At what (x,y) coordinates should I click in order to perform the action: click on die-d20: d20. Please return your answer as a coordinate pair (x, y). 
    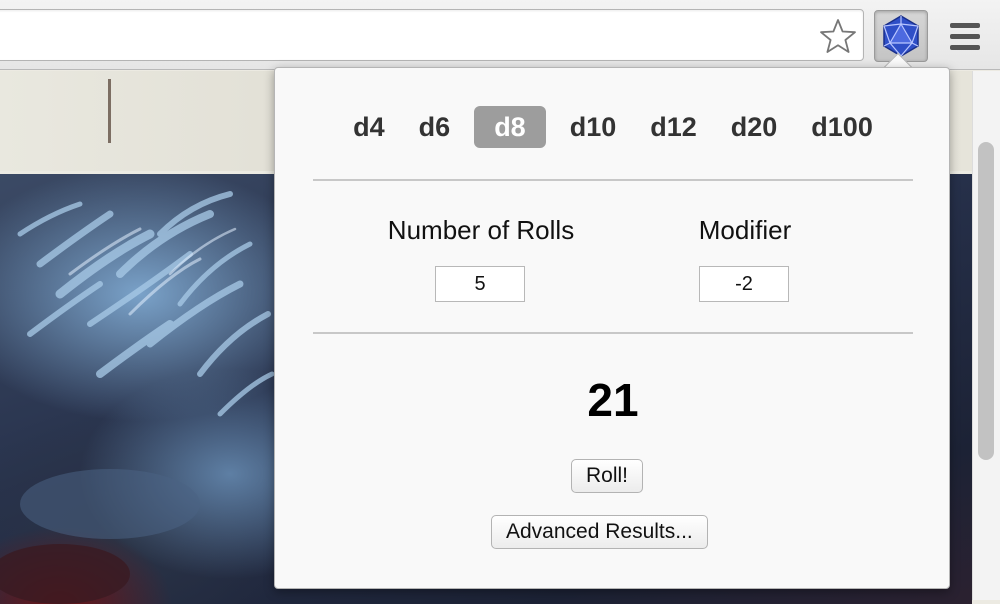
    Looking at the image, I should click on (754, 127).